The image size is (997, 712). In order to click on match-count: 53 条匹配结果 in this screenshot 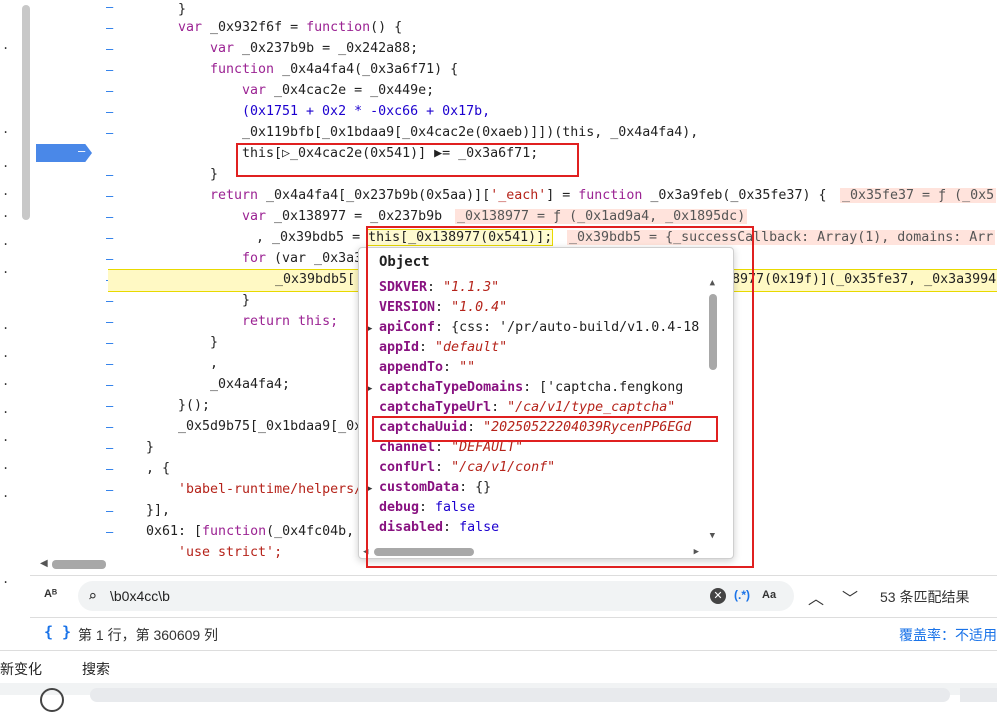, I will do `click(925, 597)`.